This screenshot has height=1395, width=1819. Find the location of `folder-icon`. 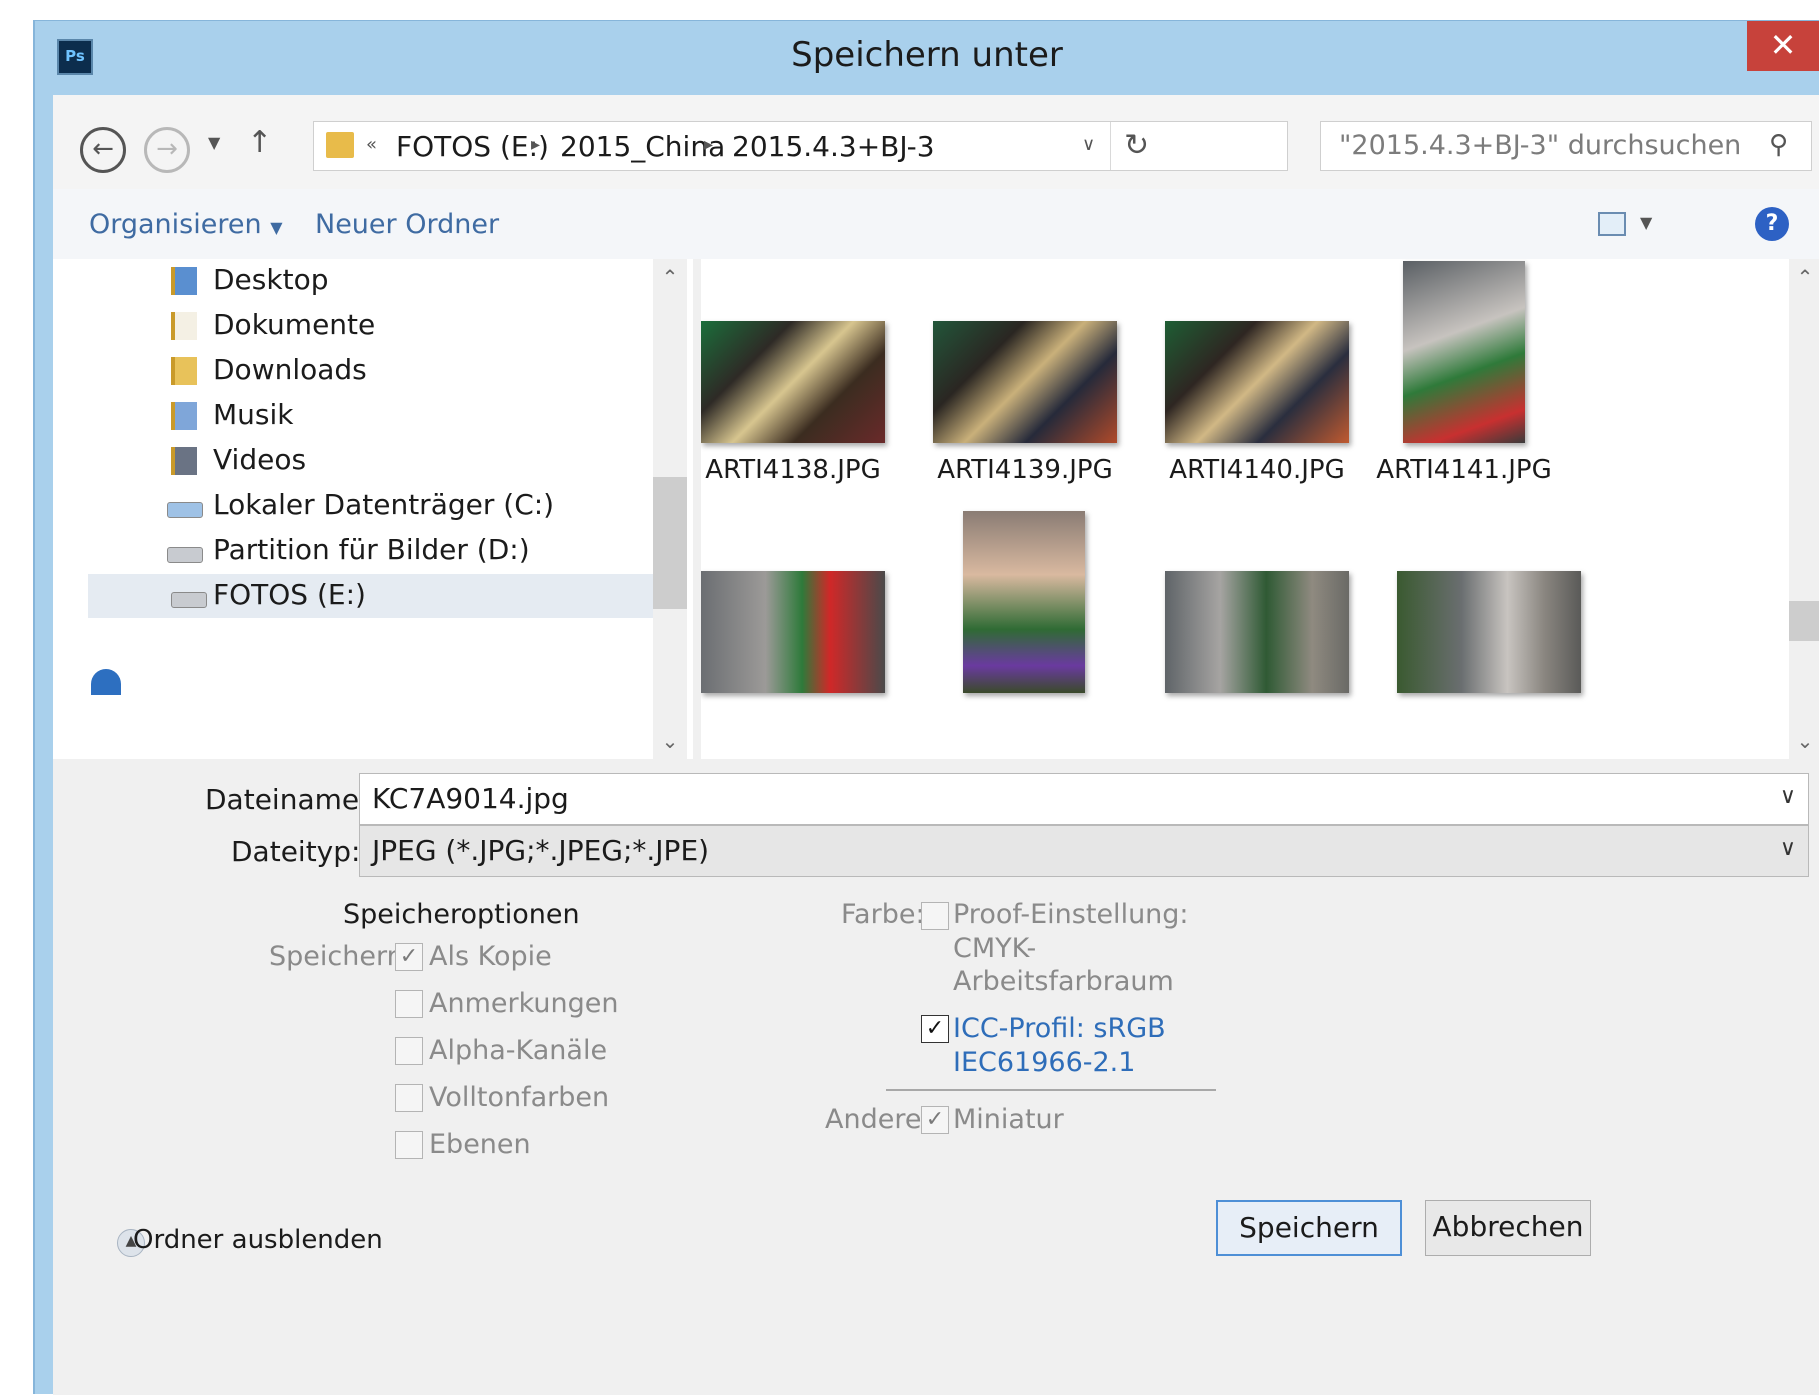

folder-icon is located at coordinates (340, 145).